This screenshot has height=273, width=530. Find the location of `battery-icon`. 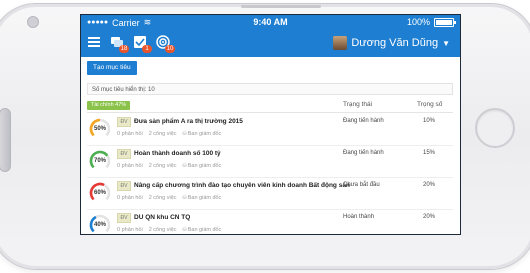

battery-icon is located at coordinates (445, 22).